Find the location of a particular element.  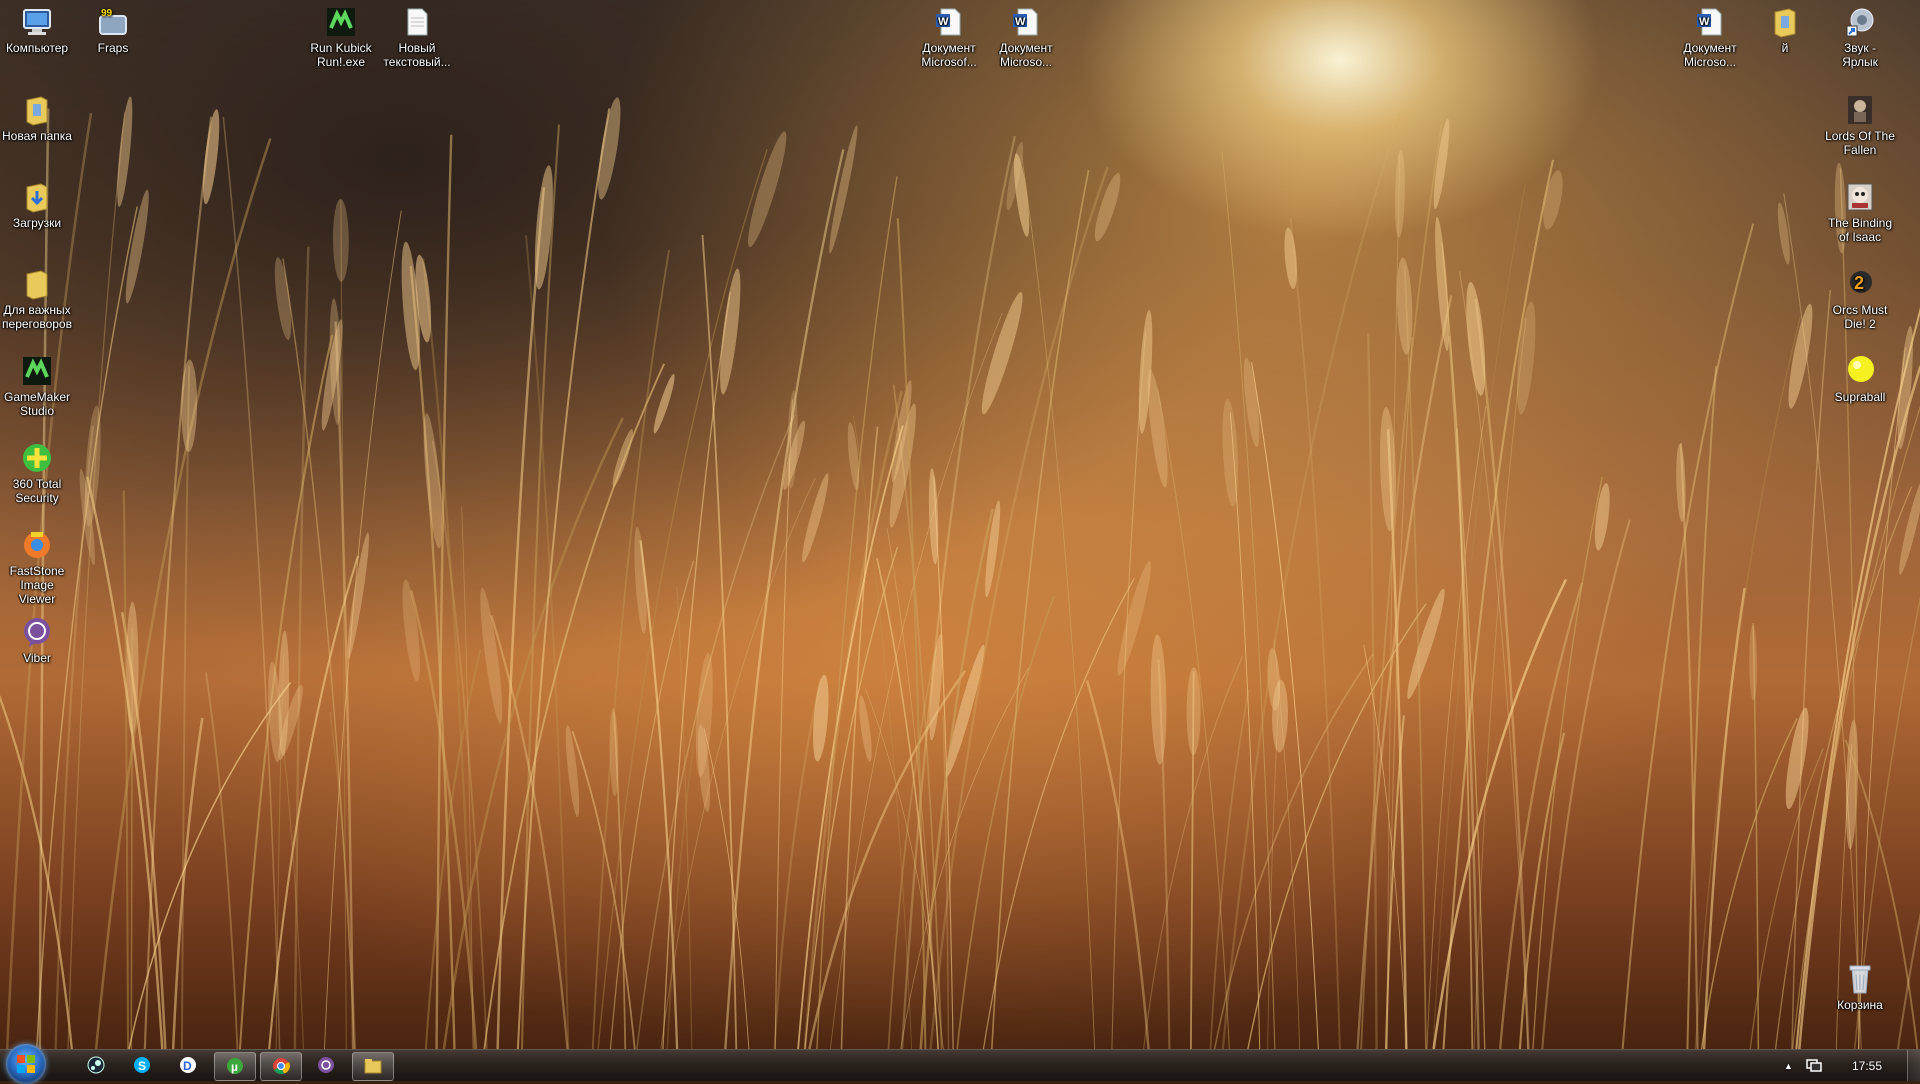

start-button is located at coordinates (26, 1064).